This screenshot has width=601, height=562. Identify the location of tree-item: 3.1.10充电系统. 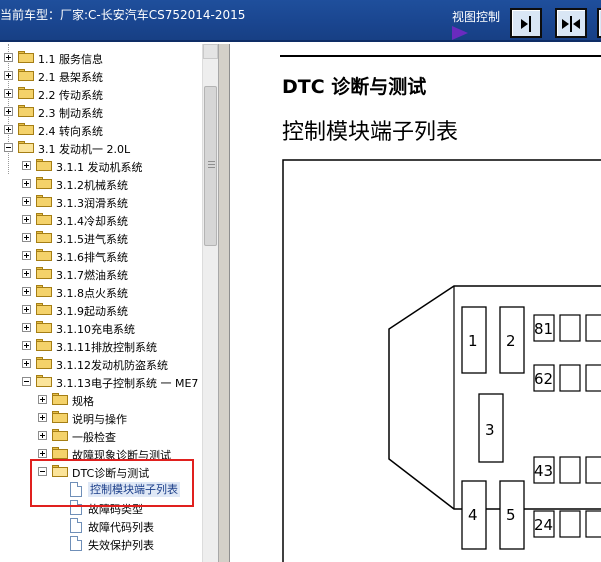
(101, 328).